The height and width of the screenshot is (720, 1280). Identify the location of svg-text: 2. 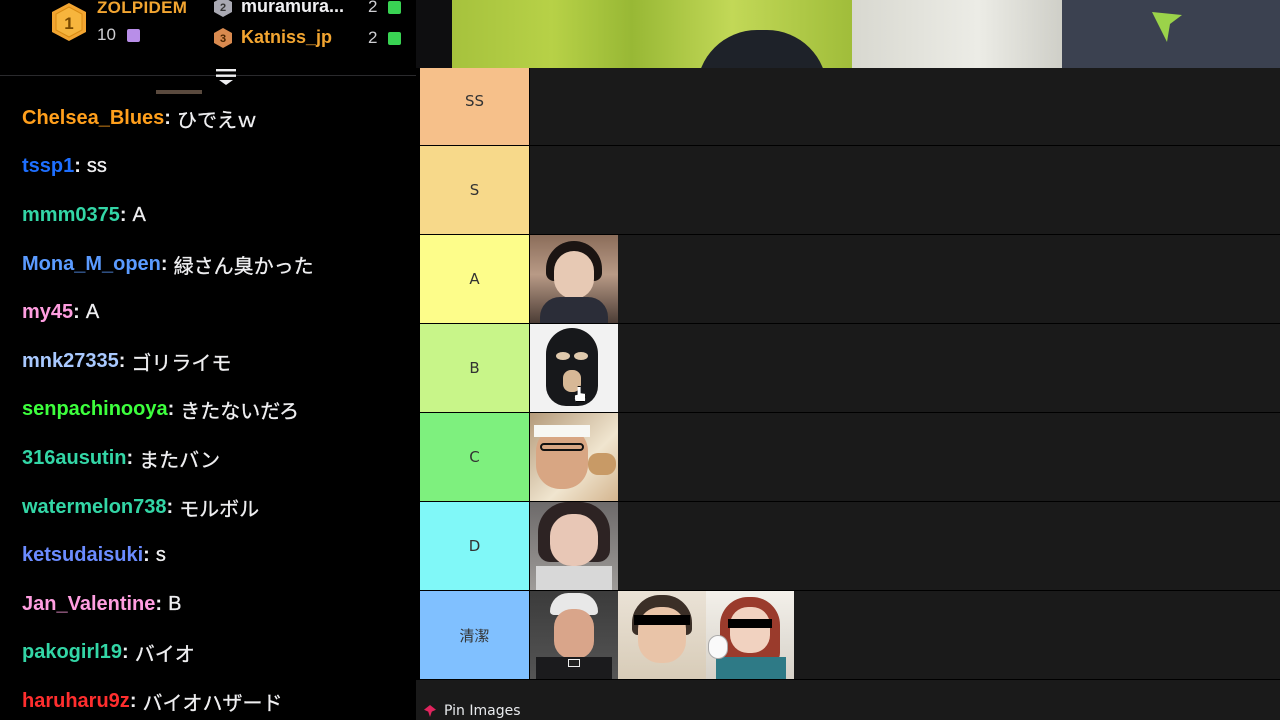
(223, 8).